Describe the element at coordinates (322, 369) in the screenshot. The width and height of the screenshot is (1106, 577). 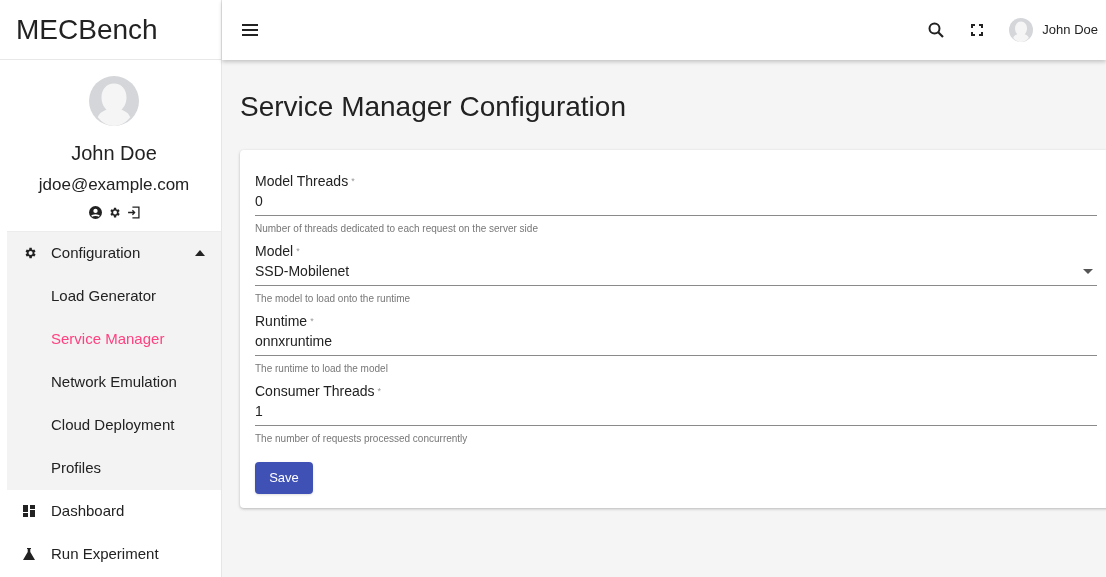
I see `helper-text: The runtime to load the model` at that location.